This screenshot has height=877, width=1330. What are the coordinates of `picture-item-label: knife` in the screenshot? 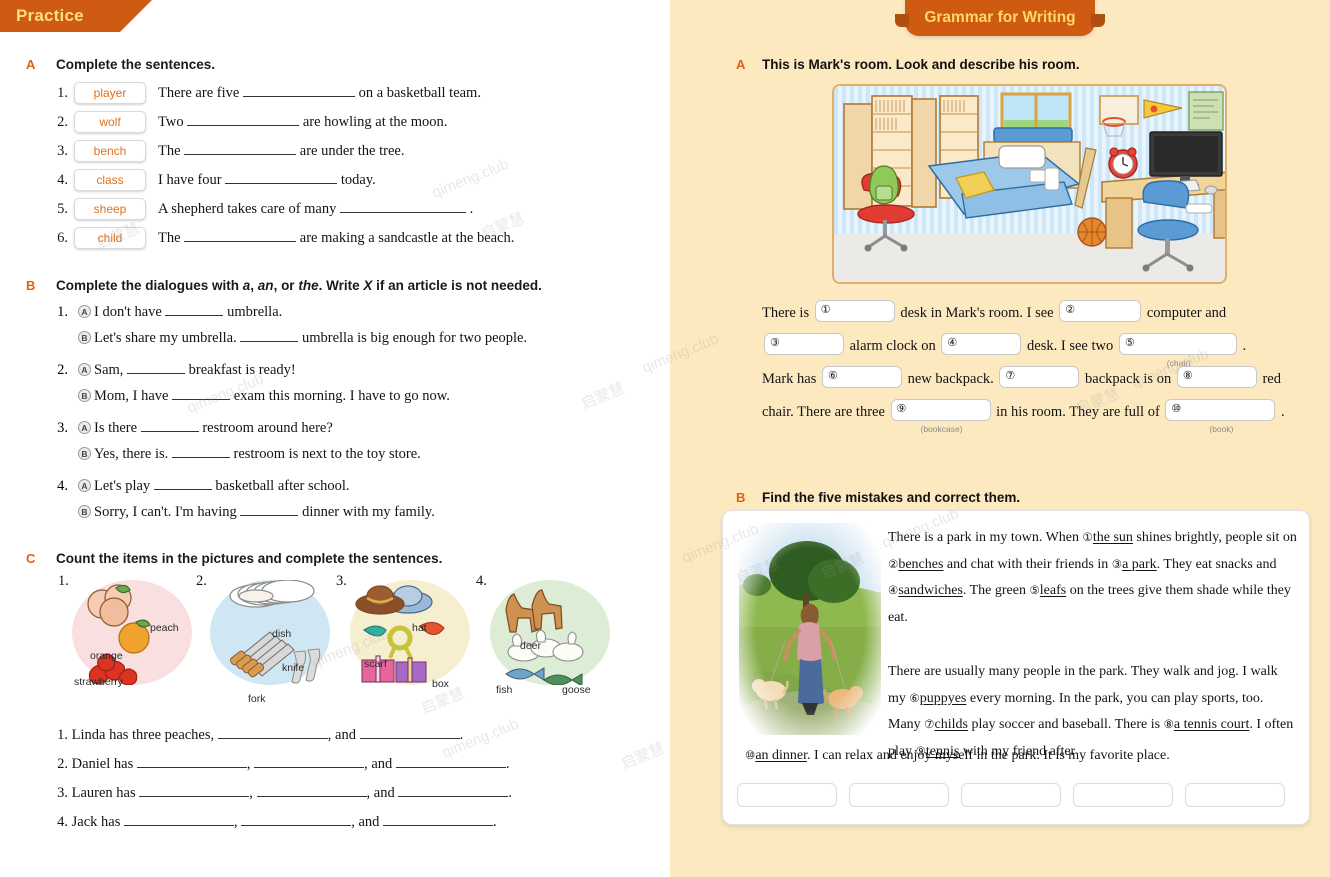 It's located at (293, 668).